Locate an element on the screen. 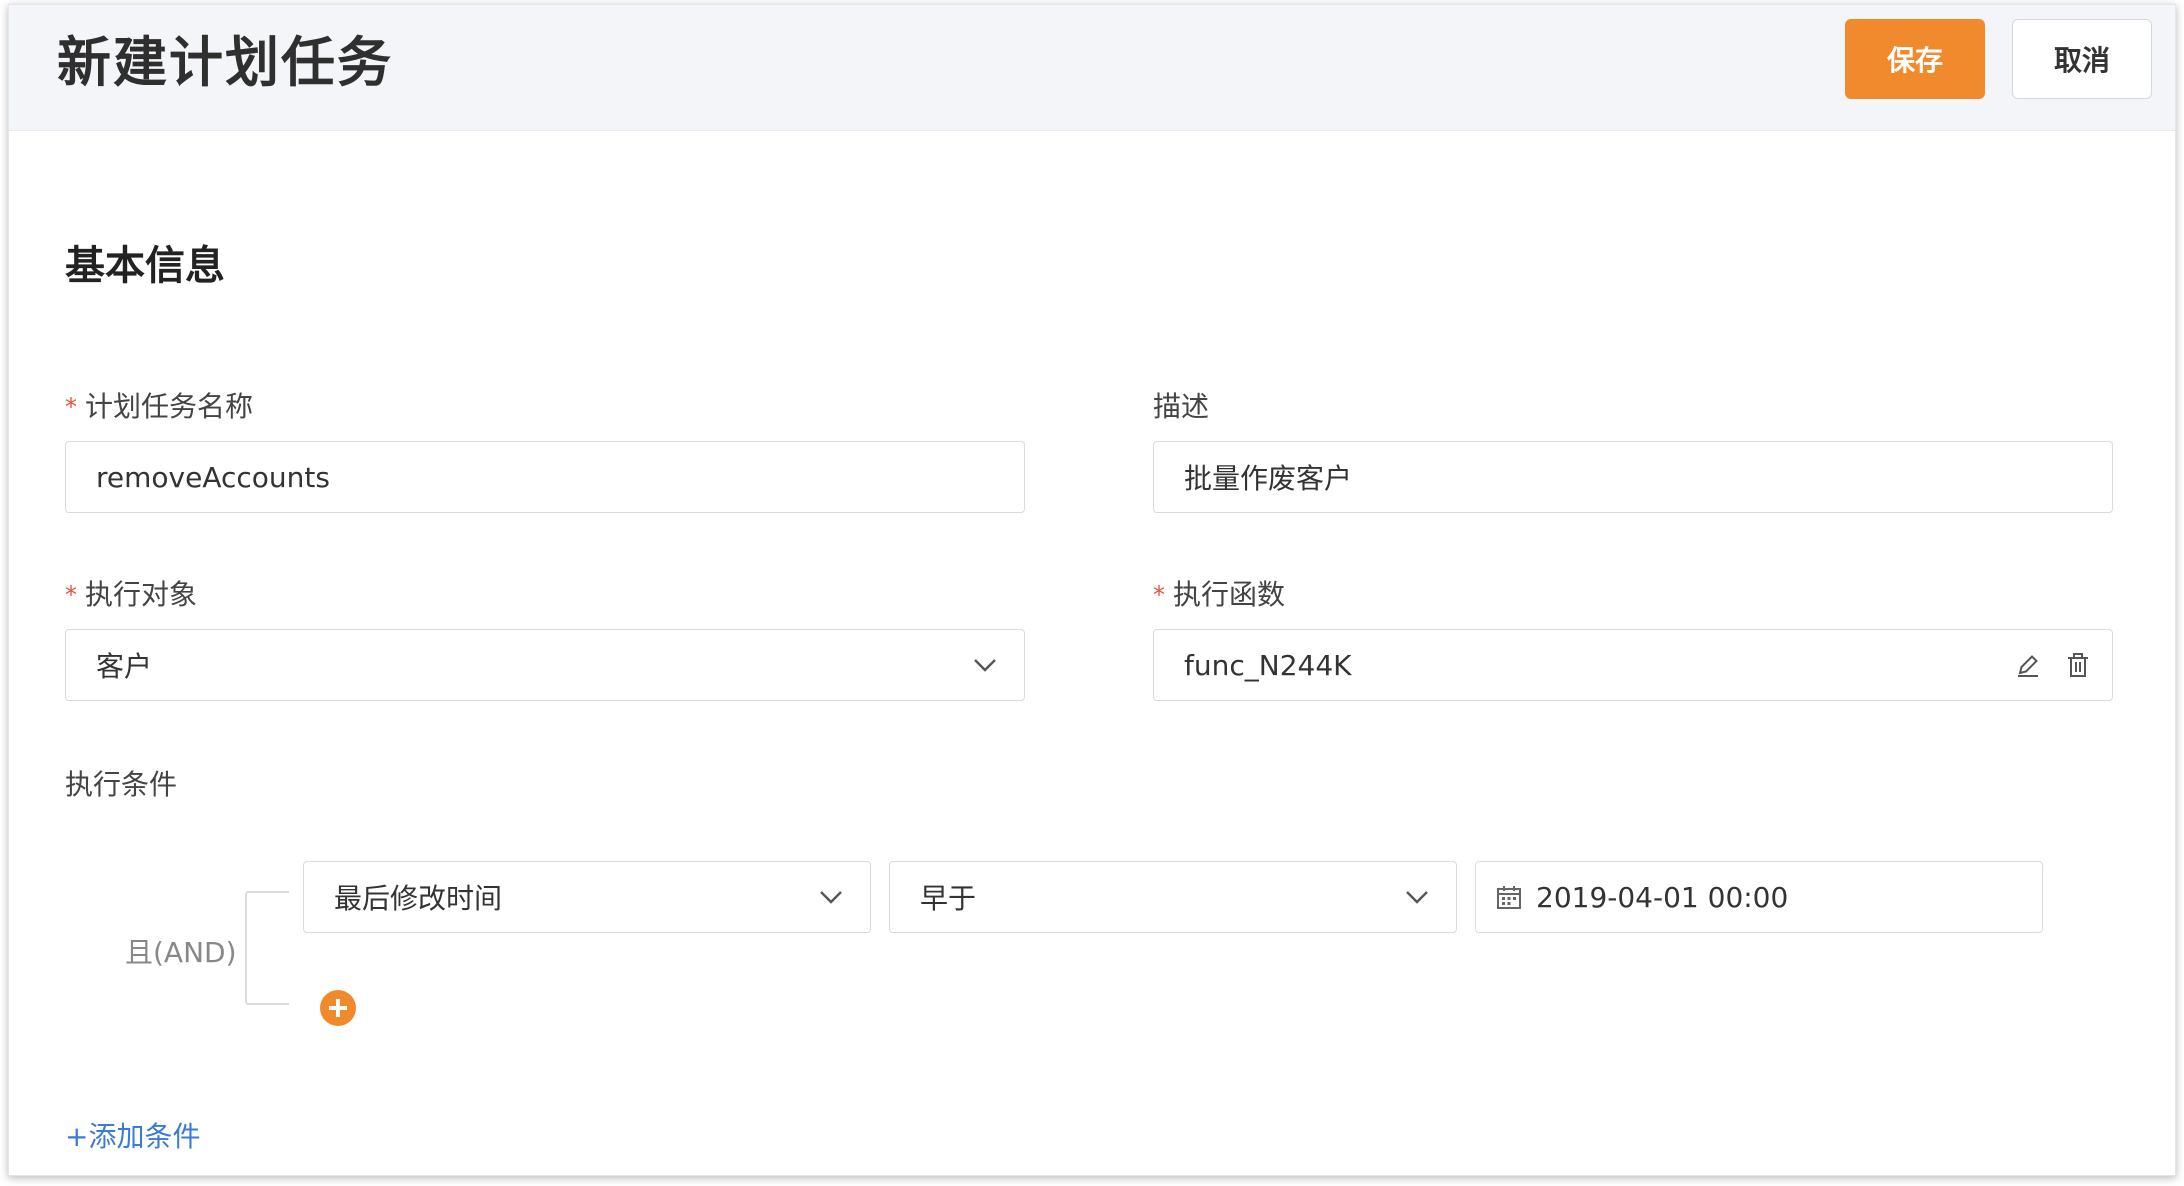 This screenshot has width=2184, height=1186. condition-date-value: 2019-04-01 00:00 is located at coordinates (1662, 897).